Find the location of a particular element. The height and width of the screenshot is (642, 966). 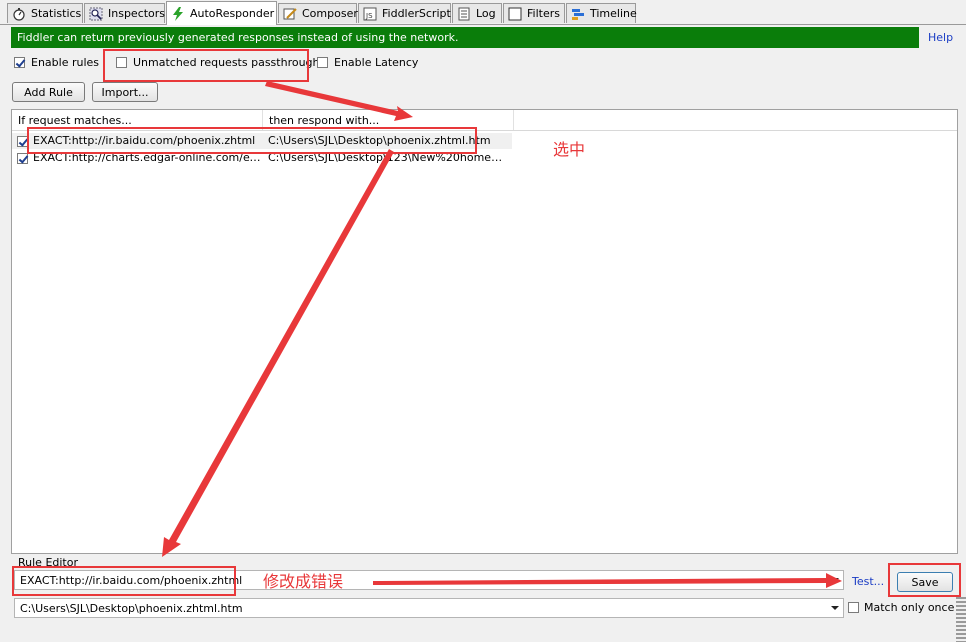

enable-latency-checkbox is located at coordinates (322, 62).